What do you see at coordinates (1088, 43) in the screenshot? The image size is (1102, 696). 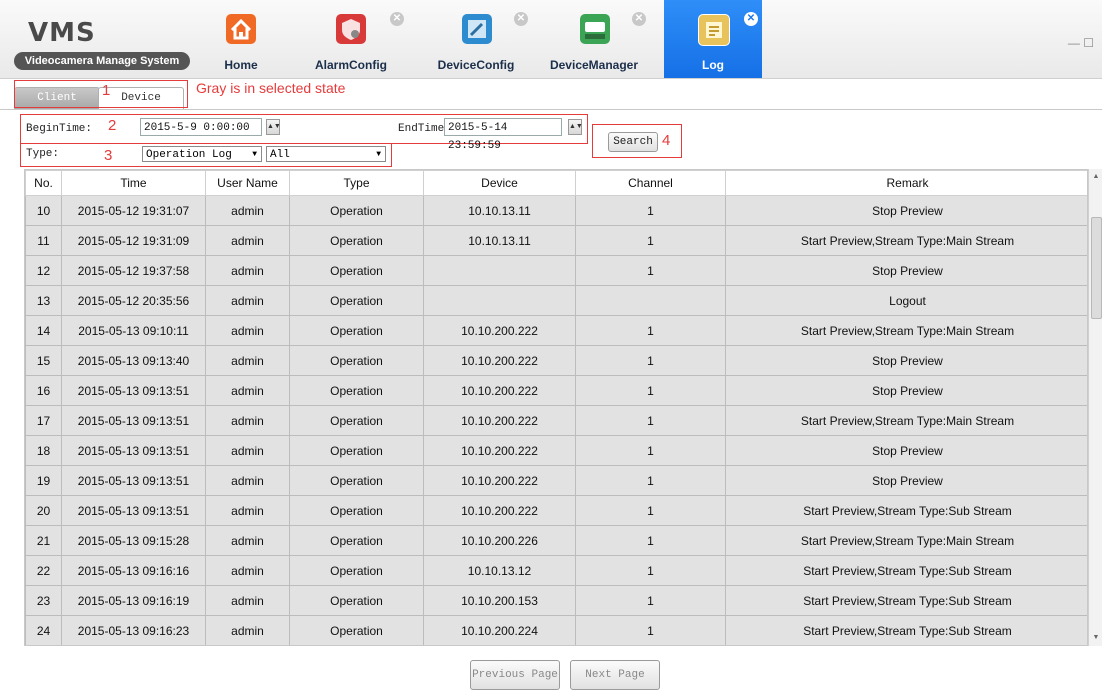 I see `maximize-icon: ☐` at bounding box center [1088, 43].